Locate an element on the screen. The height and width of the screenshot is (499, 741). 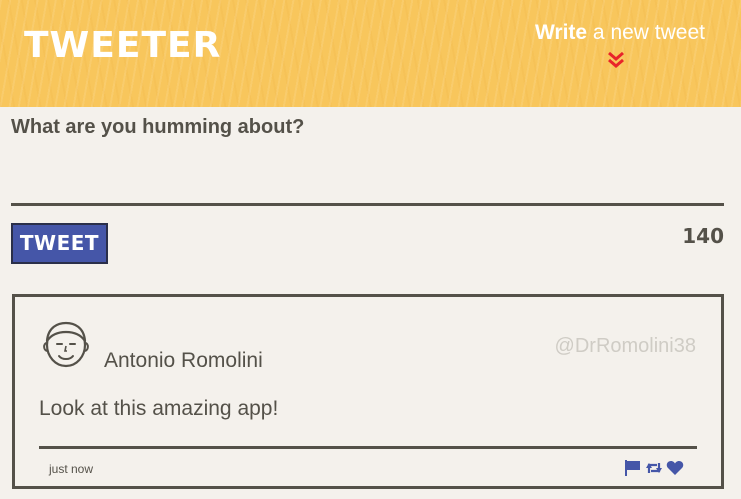
retweet-icon is located at coordinates (654, 468).